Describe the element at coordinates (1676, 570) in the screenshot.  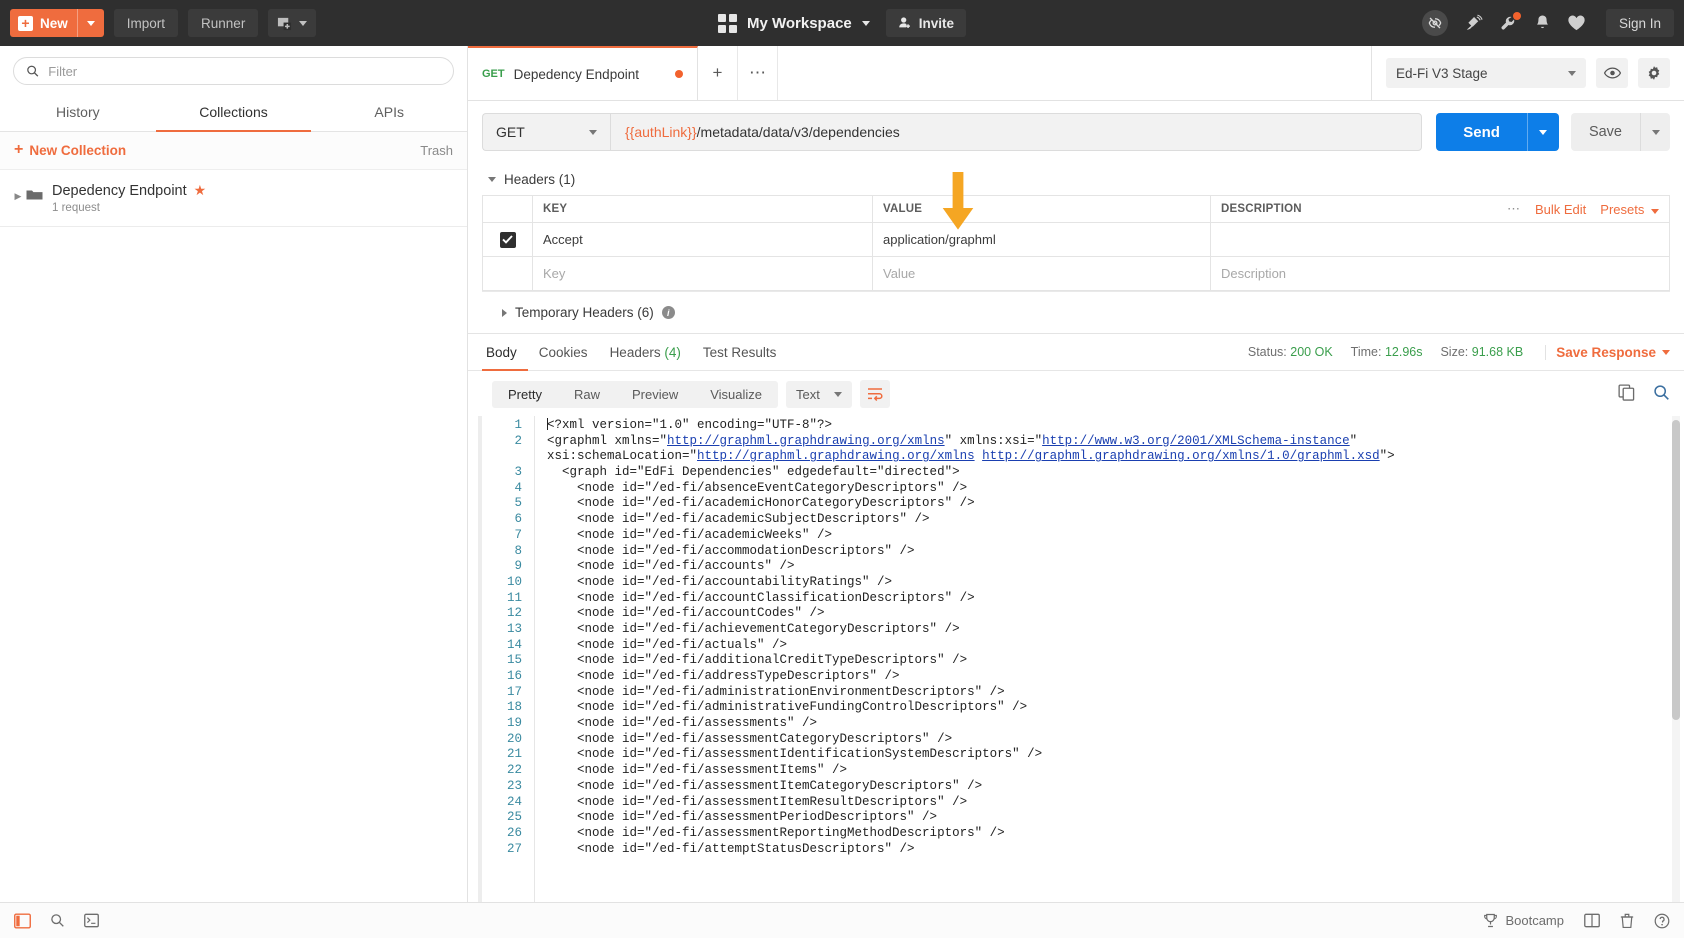
I see `response-scrollbar-thumb` at that location.